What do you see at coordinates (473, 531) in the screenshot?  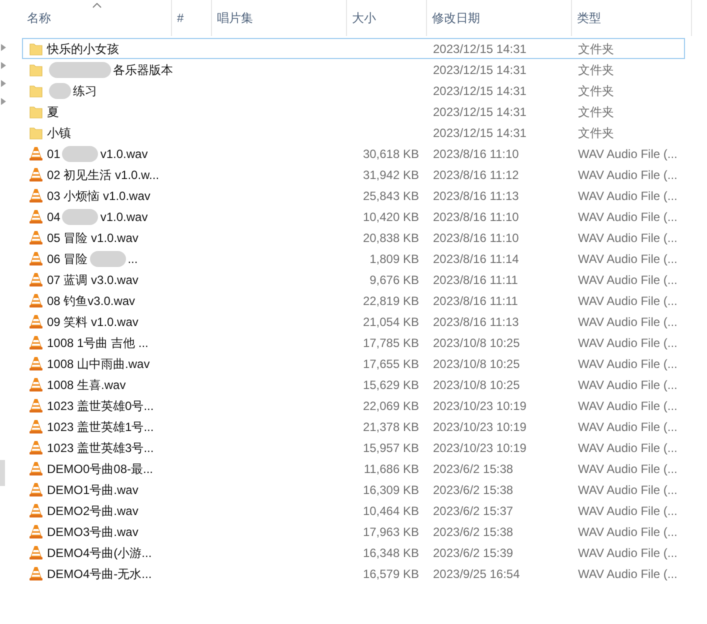 I see `modified-date: 2023/6/2 15:38` at bounding box center [473, 531].